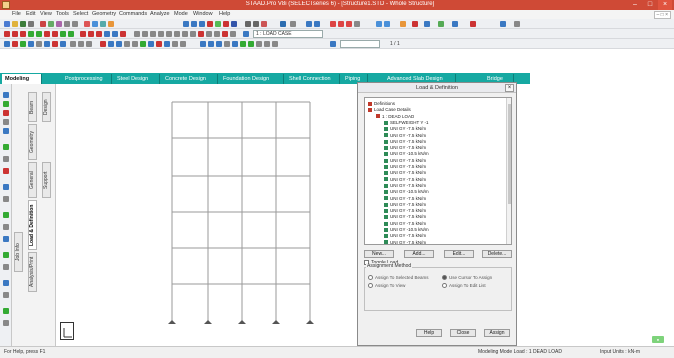 This screenshot has height=358, width=674. What do you see at coordinates (81, 44) in the screenshot?
I see `polygon-cursor-icon` at bounding box center [81, 44].